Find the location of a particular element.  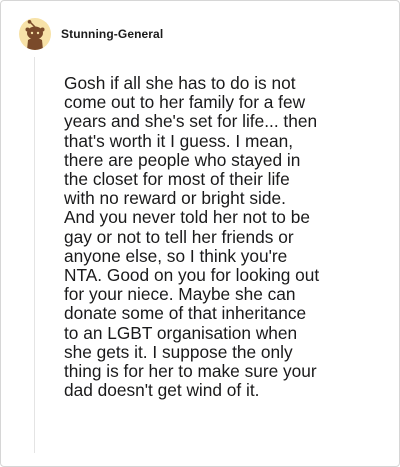

username: Stunning-General is located at coordinates (112, 34).